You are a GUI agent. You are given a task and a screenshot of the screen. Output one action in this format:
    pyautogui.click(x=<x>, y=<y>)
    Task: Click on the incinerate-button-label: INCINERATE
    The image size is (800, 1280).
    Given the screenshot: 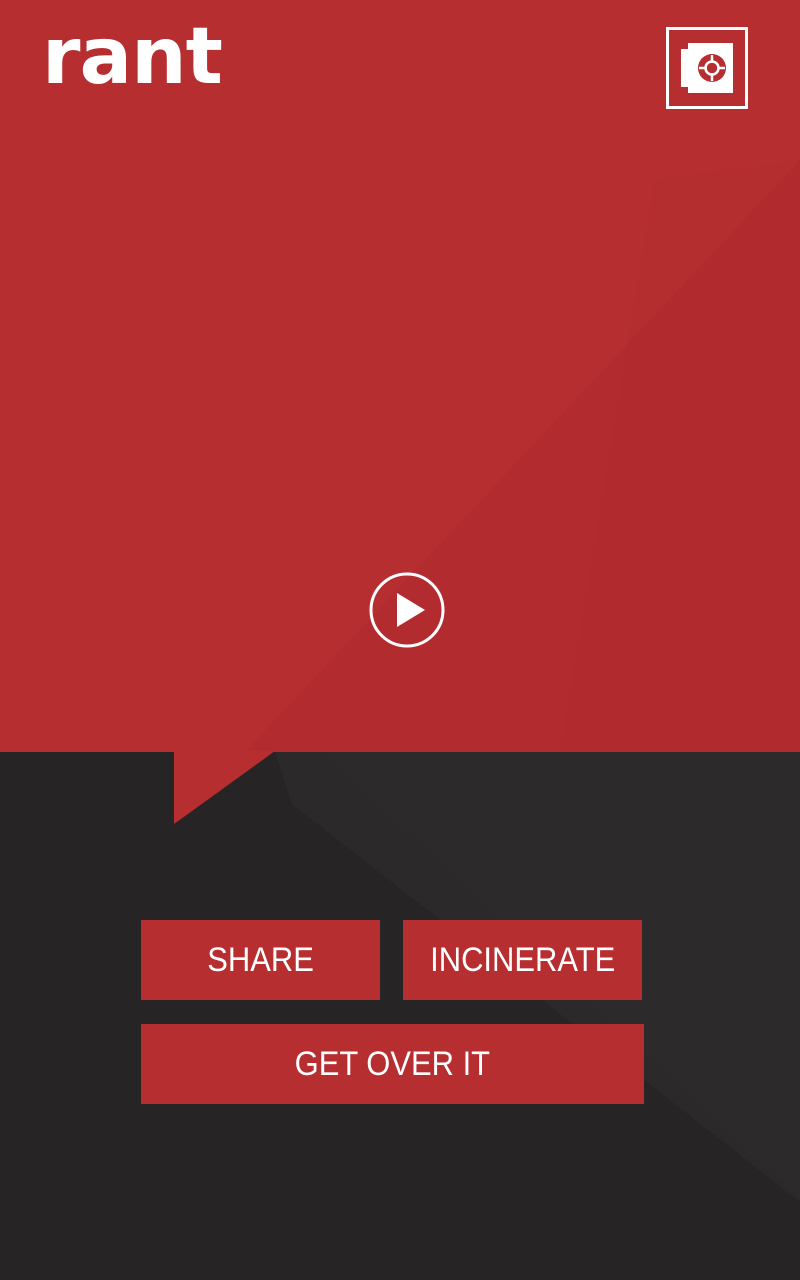 What is the action you would take?
    pyautogui.click(x=522, y=959)
    